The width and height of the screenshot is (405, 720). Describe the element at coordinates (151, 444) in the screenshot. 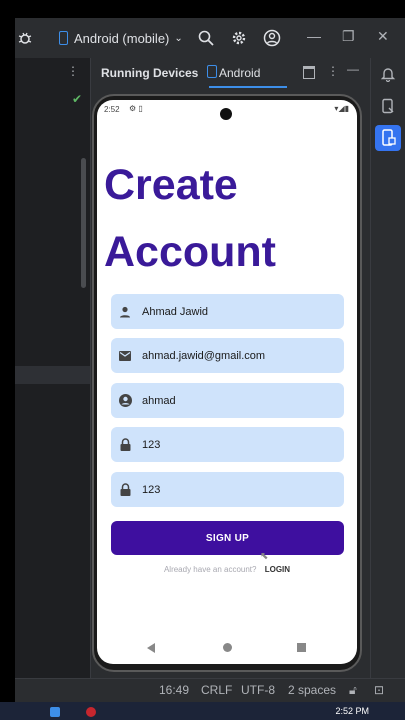

I see `password-field-value: 123` at that location.